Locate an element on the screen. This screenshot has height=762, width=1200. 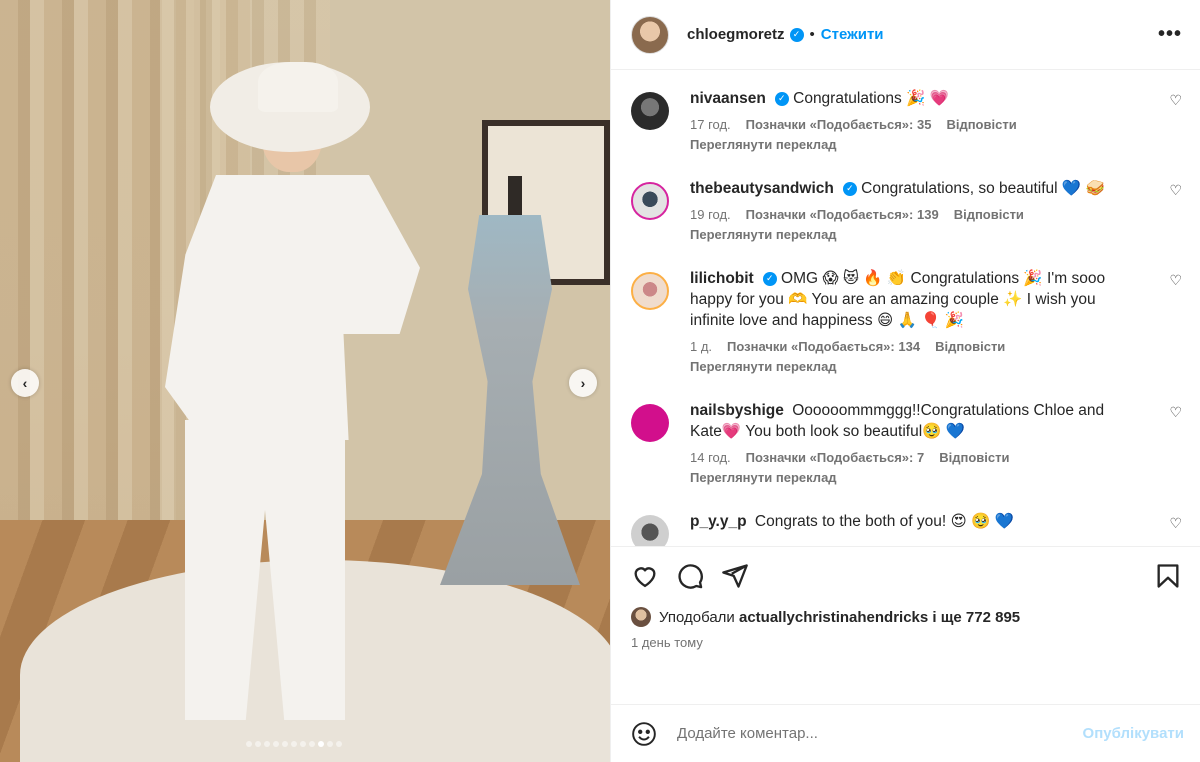
post-header: chloegmoretz ✓ • Стежити ••• is located at coordinates (905, 35).